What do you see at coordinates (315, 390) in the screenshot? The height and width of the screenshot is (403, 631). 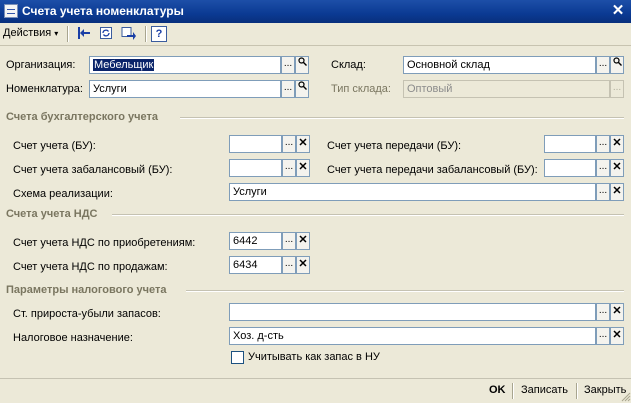 I see `dialog-button-bar: OK Записать Закрыть` at bounding box center [315, 390].